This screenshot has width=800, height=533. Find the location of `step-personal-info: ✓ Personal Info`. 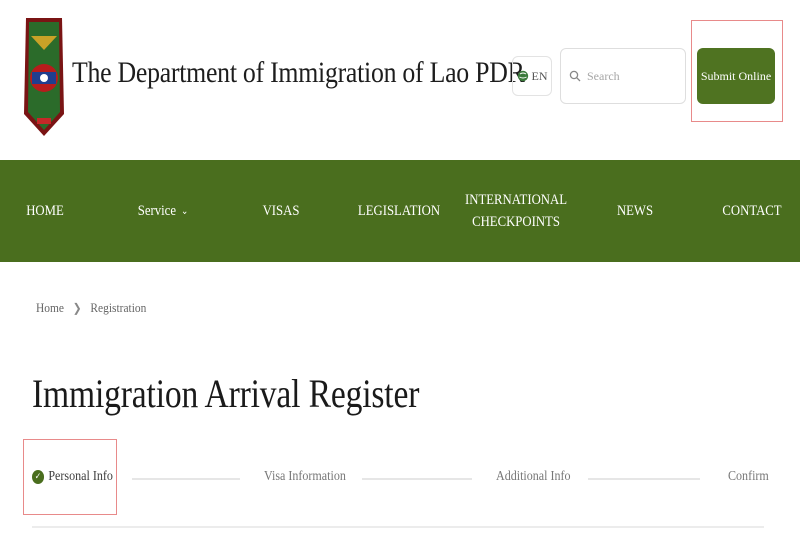

step-personal-info: ✓ Personal Info is located at coordinates (72, 477).